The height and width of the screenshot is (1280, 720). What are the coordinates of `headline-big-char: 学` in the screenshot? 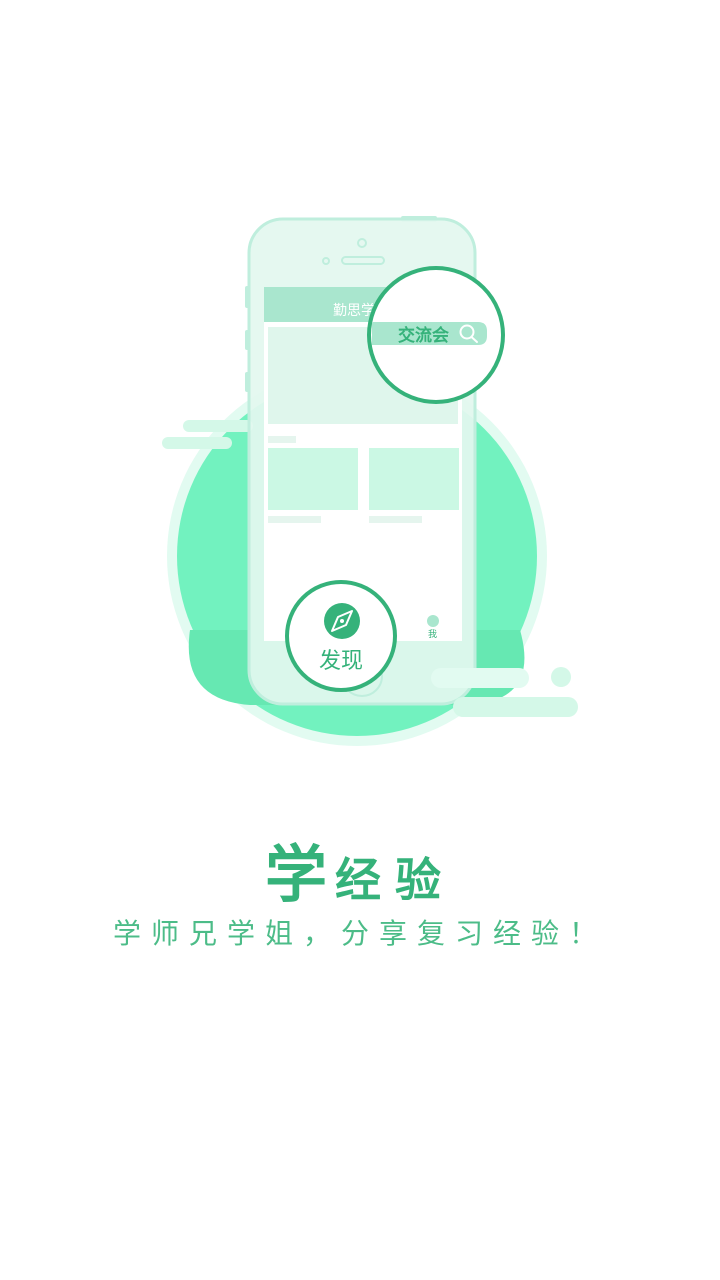 It's located at (299, 874).